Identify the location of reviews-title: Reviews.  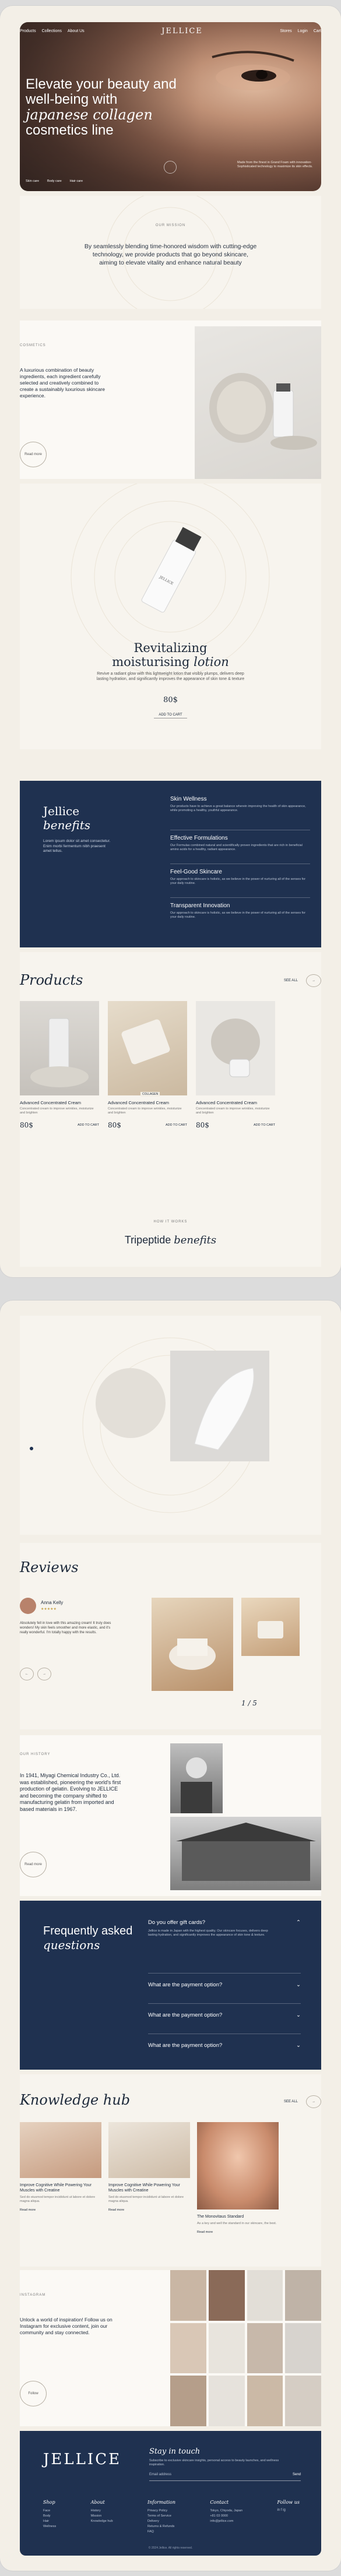
(50, 1567).